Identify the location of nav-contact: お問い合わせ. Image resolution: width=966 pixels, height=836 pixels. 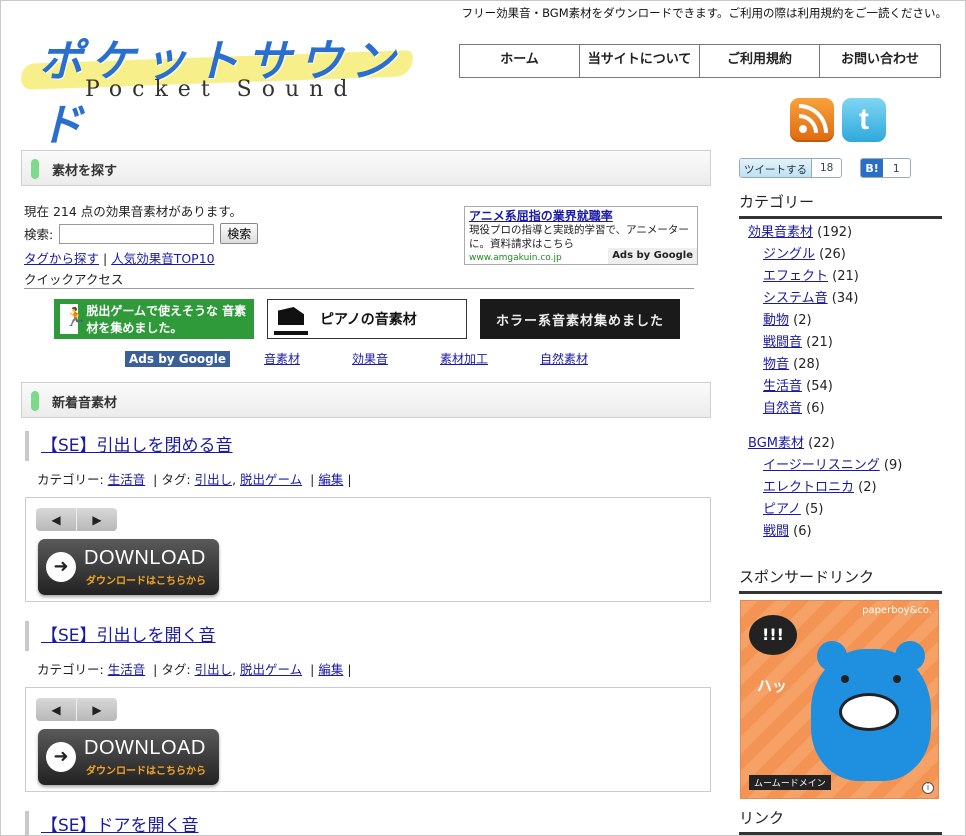
(880, 61).